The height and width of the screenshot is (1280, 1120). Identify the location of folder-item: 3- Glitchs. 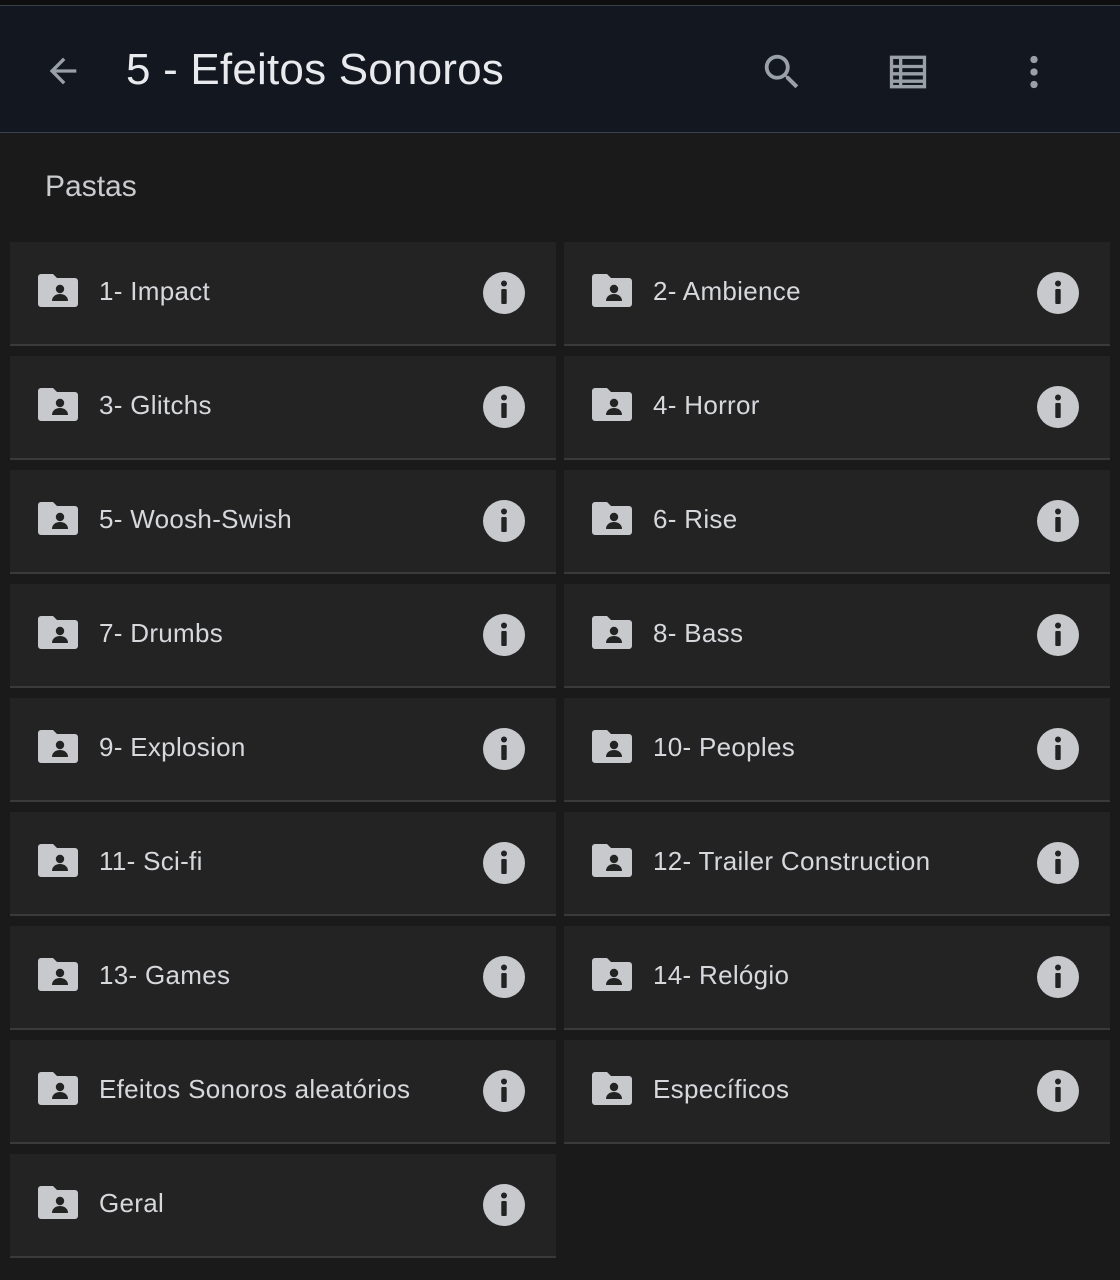
(283, 408).